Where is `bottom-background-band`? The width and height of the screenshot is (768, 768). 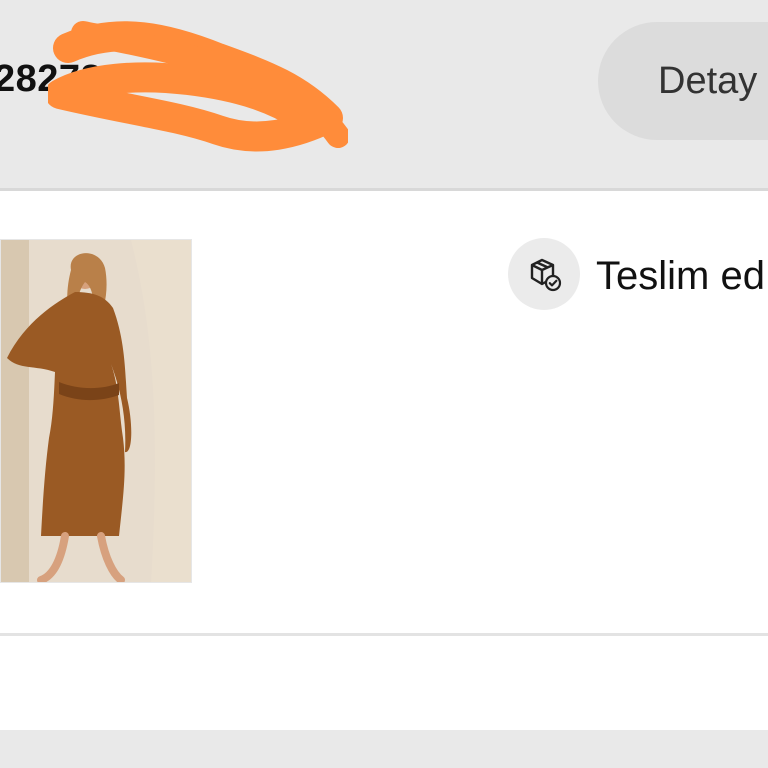 bottom-background-band is located at coordinates (384, 749).